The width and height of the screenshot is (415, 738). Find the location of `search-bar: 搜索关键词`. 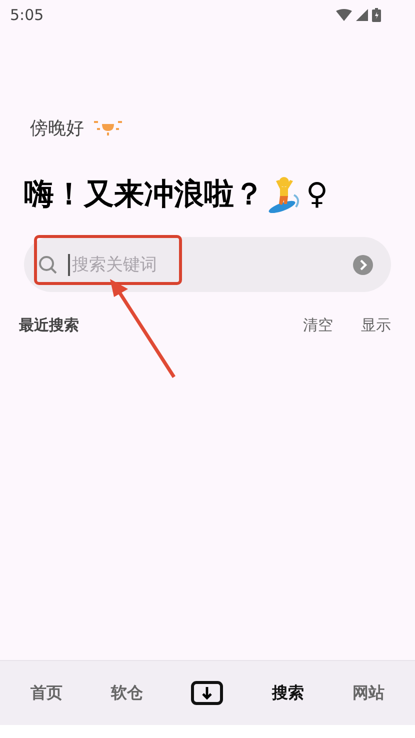

search-bar: 搜索关键词 is located at coordinates (207, 264).